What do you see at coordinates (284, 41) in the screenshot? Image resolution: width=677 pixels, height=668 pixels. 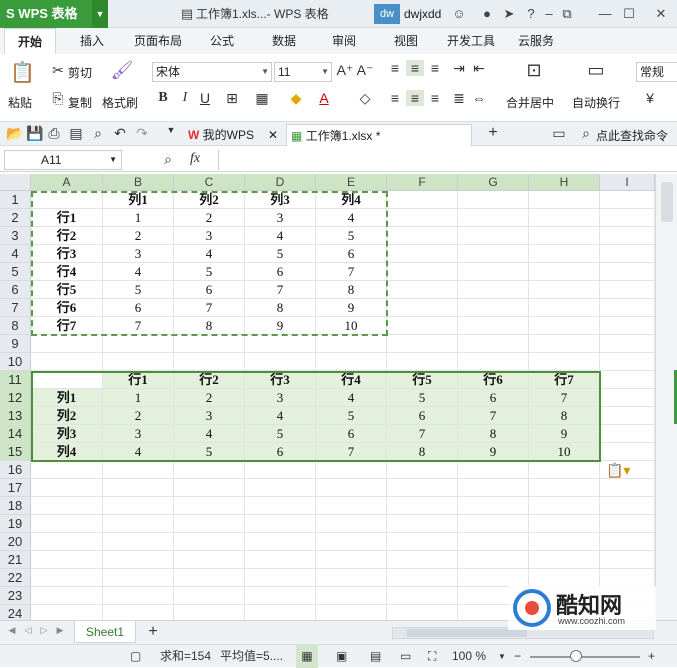 I see `tab-data: 数据` at bounding box center [284, 41].